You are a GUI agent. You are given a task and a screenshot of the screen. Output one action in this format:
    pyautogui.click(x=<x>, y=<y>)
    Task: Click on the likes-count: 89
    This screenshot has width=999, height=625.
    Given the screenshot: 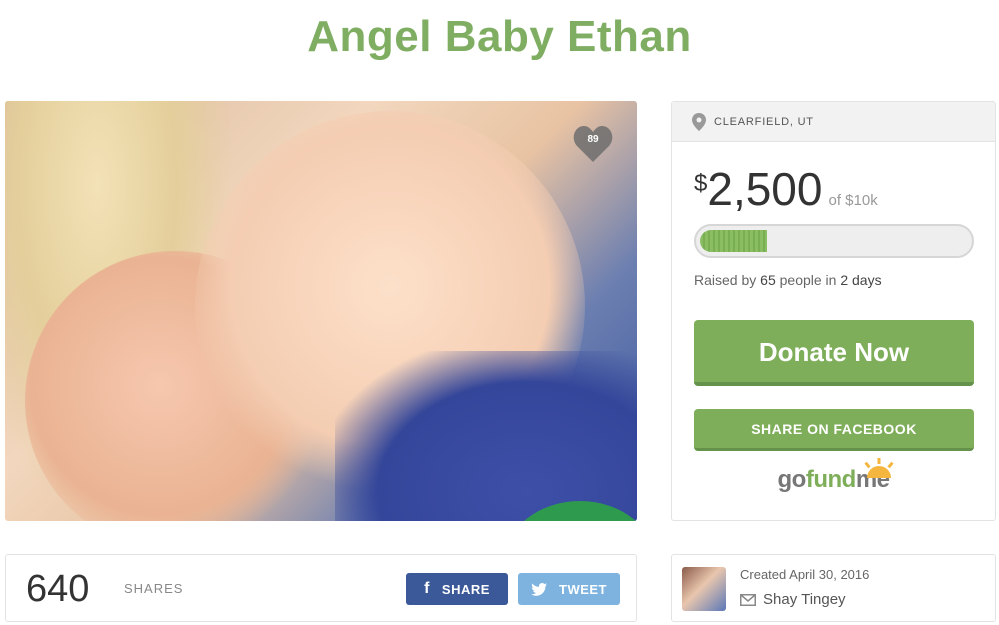 What is the action you would take?
    pyautogui.click(x=593, y=139)
    